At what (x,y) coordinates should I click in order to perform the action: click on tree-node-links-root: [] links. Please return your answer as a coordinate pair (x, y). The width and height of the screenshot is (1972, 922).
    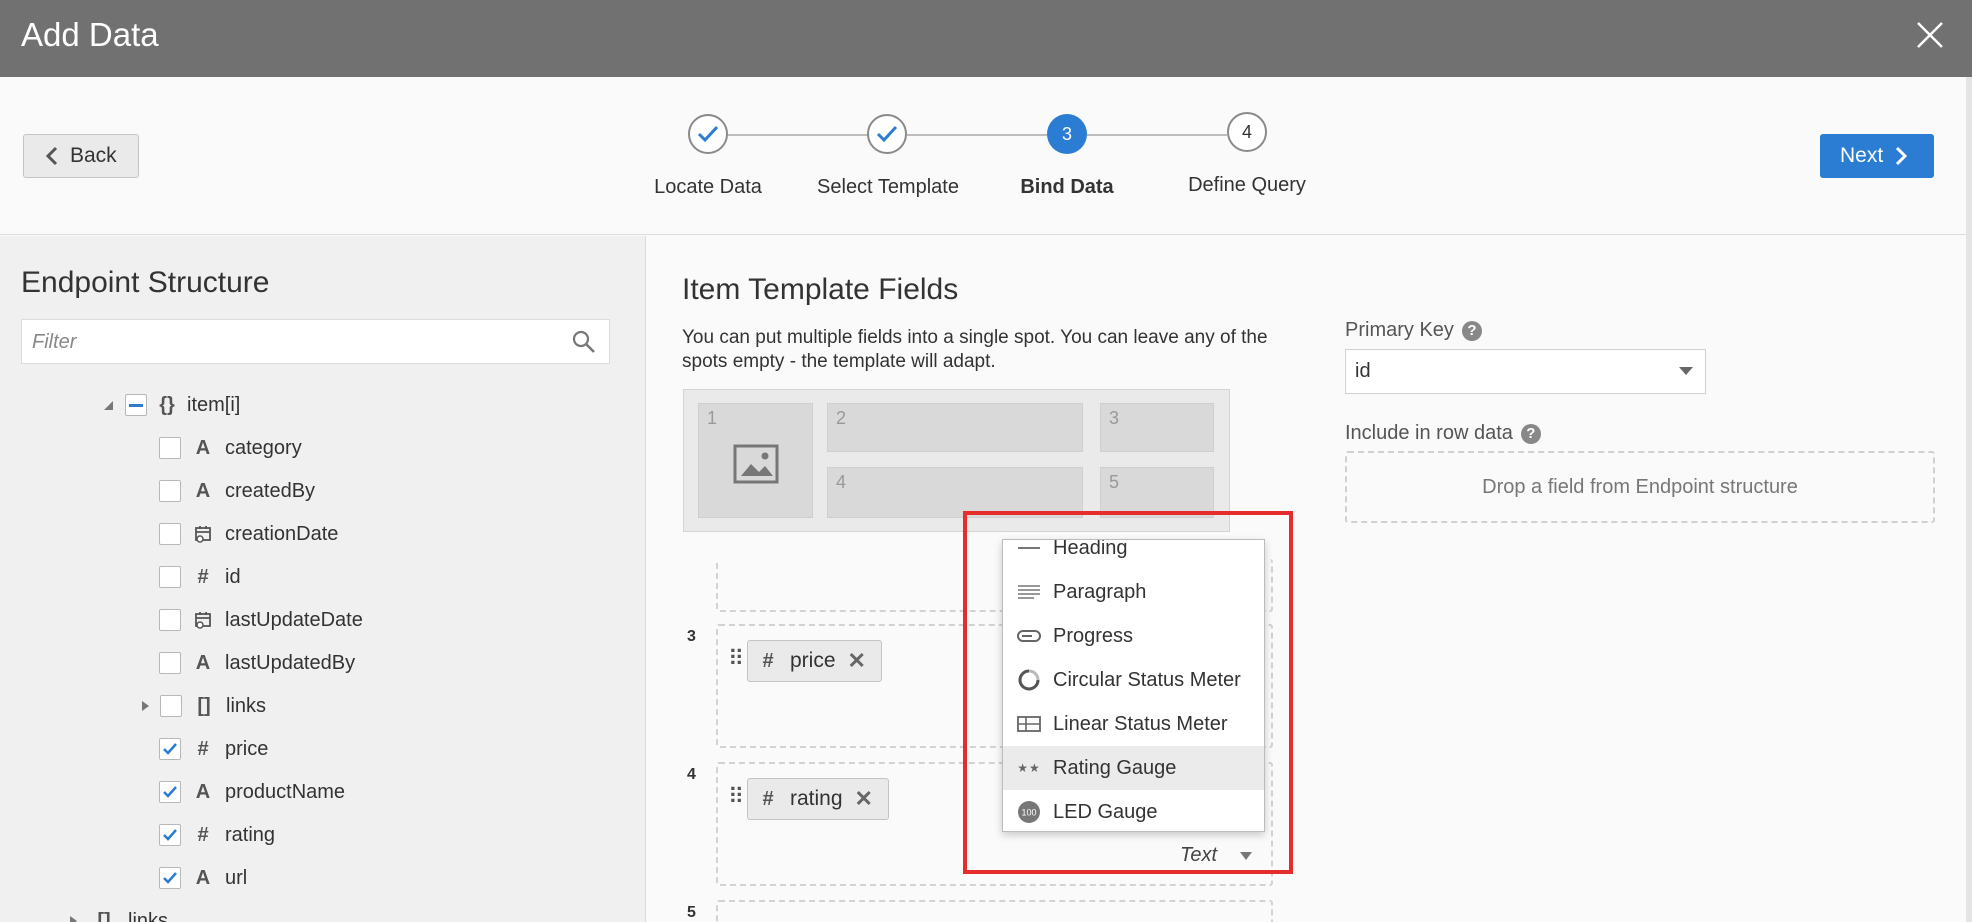
    Looking at the image, I should click on (117, 911).